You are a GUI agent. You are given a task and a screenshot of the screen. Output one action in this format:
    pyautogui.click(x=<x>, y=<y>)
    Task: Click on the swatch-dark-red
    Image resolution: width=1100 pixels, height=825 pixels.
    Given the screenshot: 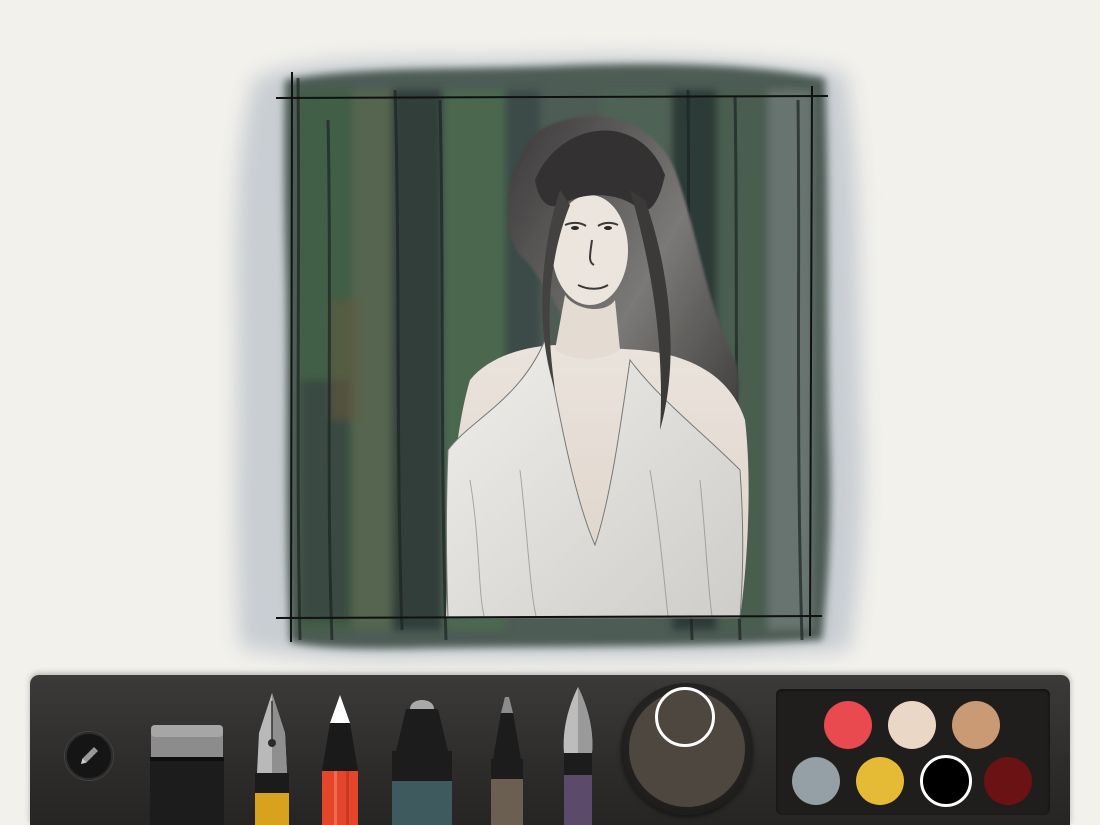 What is the action you would take?
    pyautogui.click(x=1008, y=781)
    